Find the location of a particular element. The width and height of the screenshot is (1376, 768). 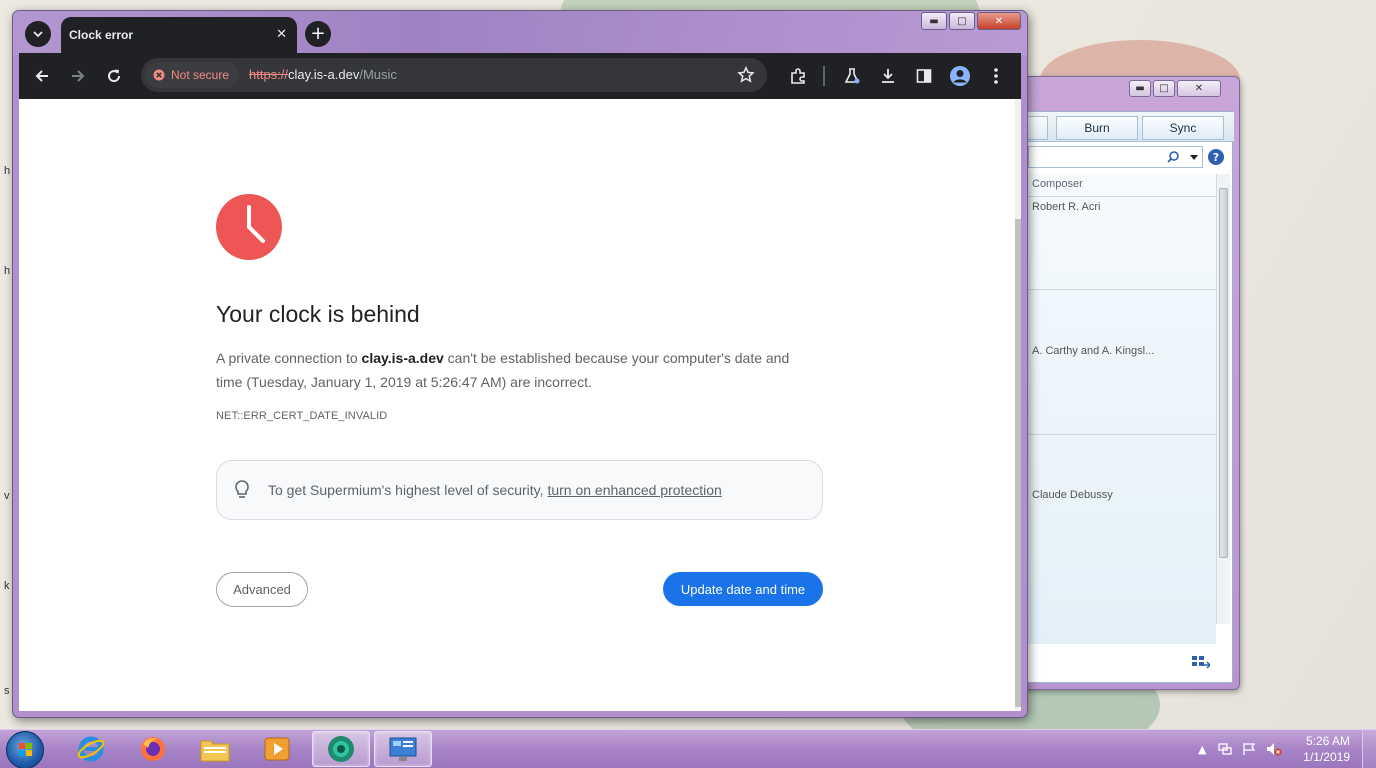

menu-button is located at coordinates (996, 76).